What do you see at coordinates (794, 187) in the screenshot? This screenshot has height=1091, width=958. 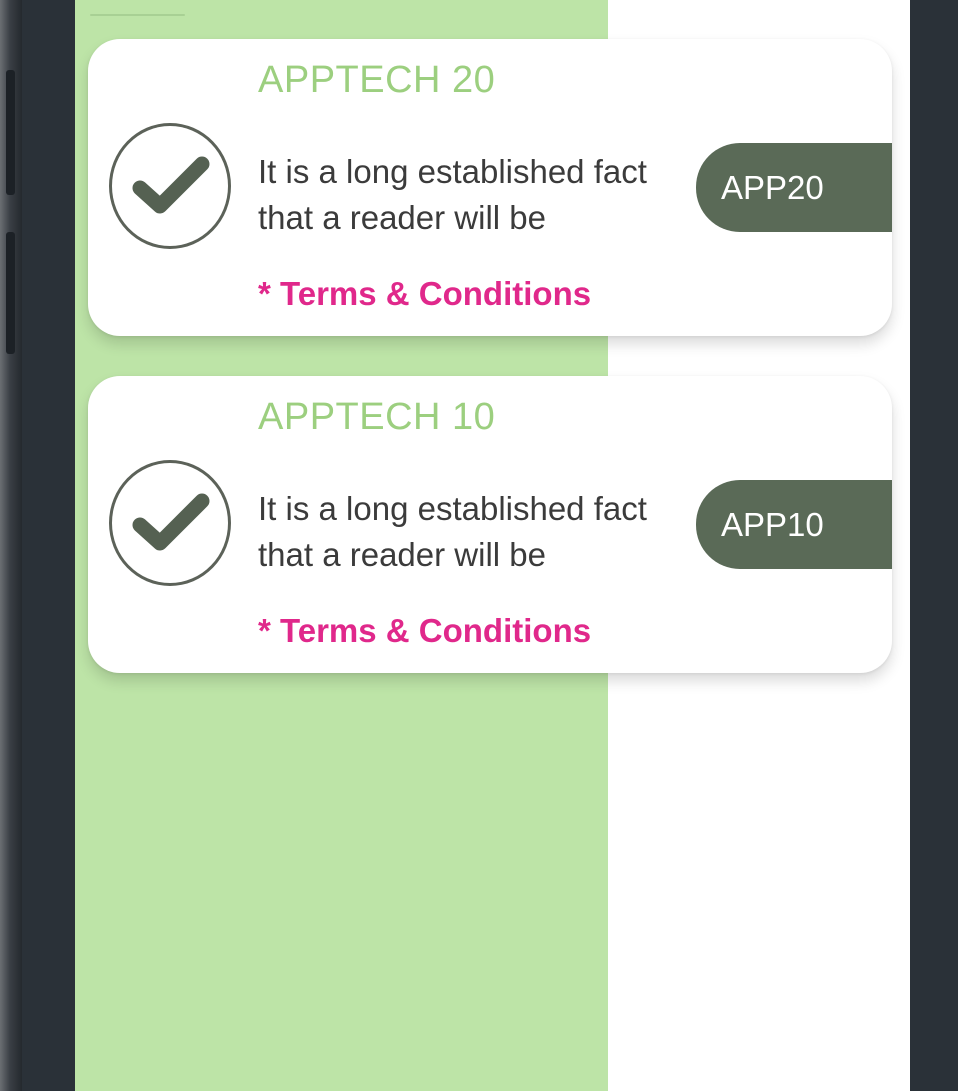 I see `promo-code-button: APP20` at bounding box center [794, 187].